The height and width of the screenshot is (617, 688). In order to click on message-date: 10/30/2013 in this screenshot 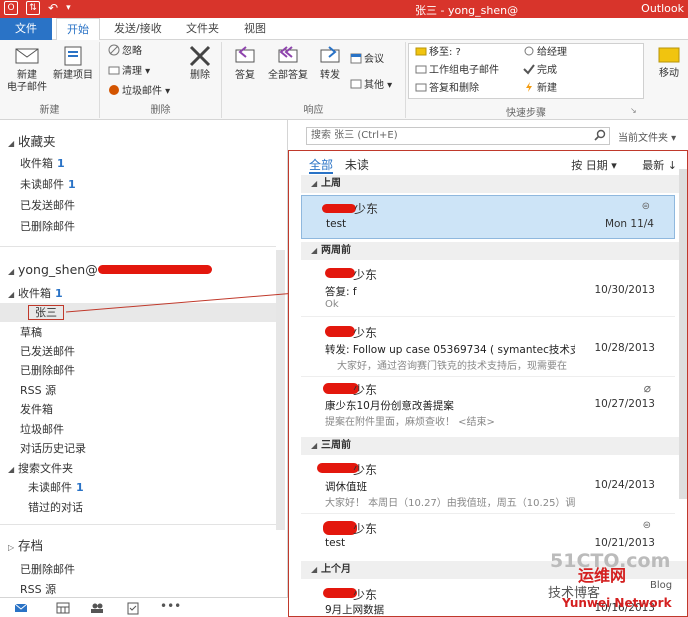, I will do `click(624, 290)`.